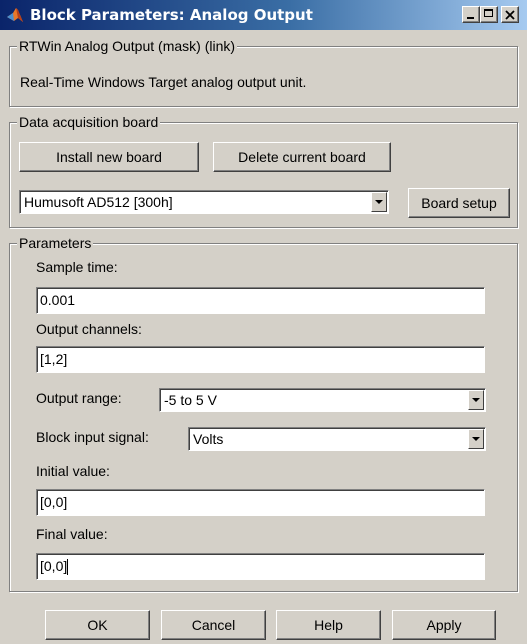 The image size is (527, 644). I want to click on final-value-label: Final value:, so click(72, 534).